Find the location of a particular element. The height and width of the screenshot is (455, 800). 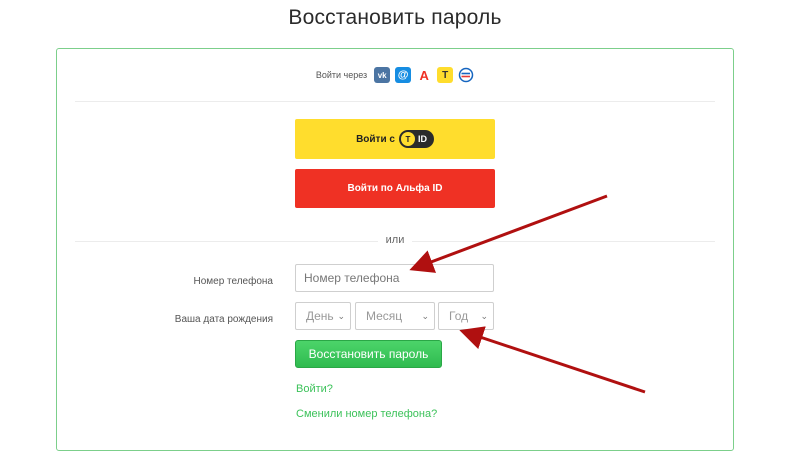

social-login-row: Войти через vk @ А T is located at coordinates (395, 75).